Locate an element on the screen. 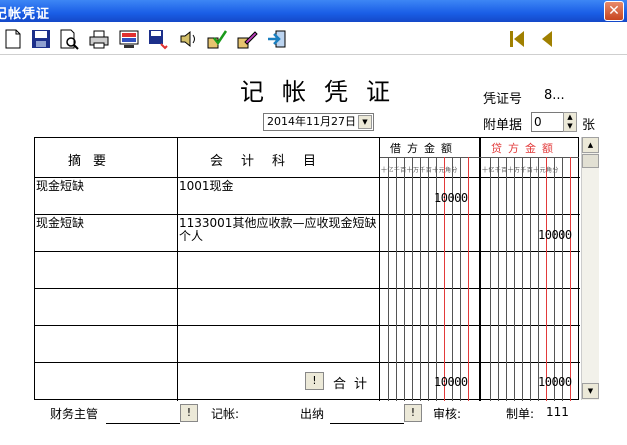 The image size is (627, 445). toolbar is located at coordinates (313, 39).